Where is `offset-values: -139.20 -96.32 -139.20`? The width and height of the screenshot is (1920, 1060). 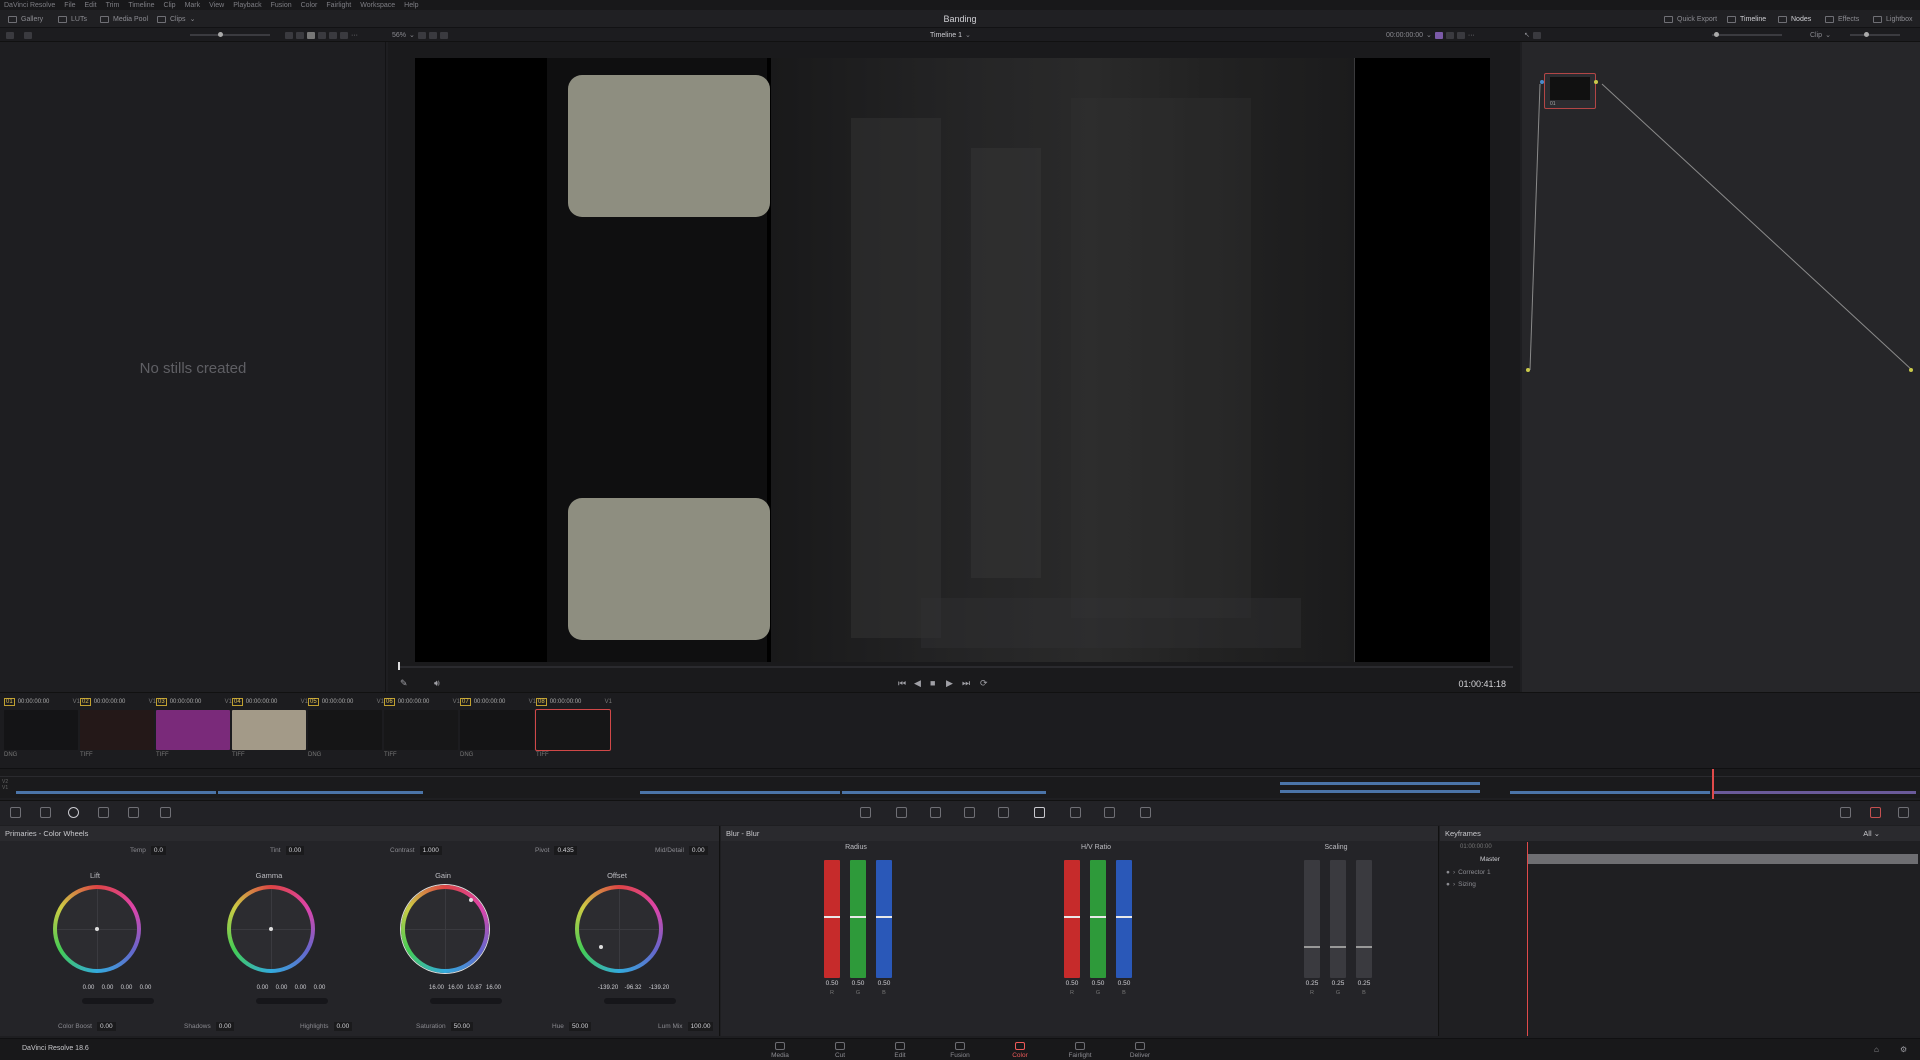
offset-values: -139.20 -96.32 -139.20 is located at coordinates (635, 988).